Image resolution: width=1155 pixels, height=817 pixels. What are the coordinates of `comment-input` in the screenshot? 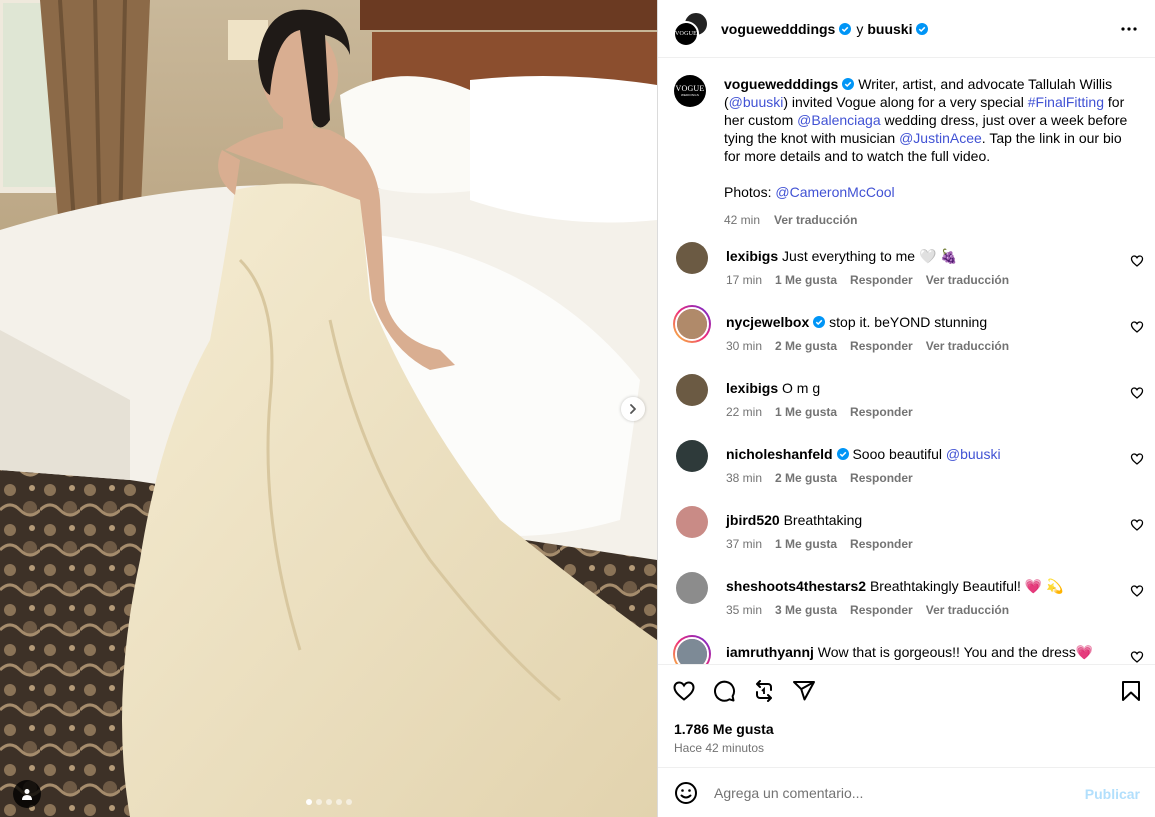 It's located at (884, 792).